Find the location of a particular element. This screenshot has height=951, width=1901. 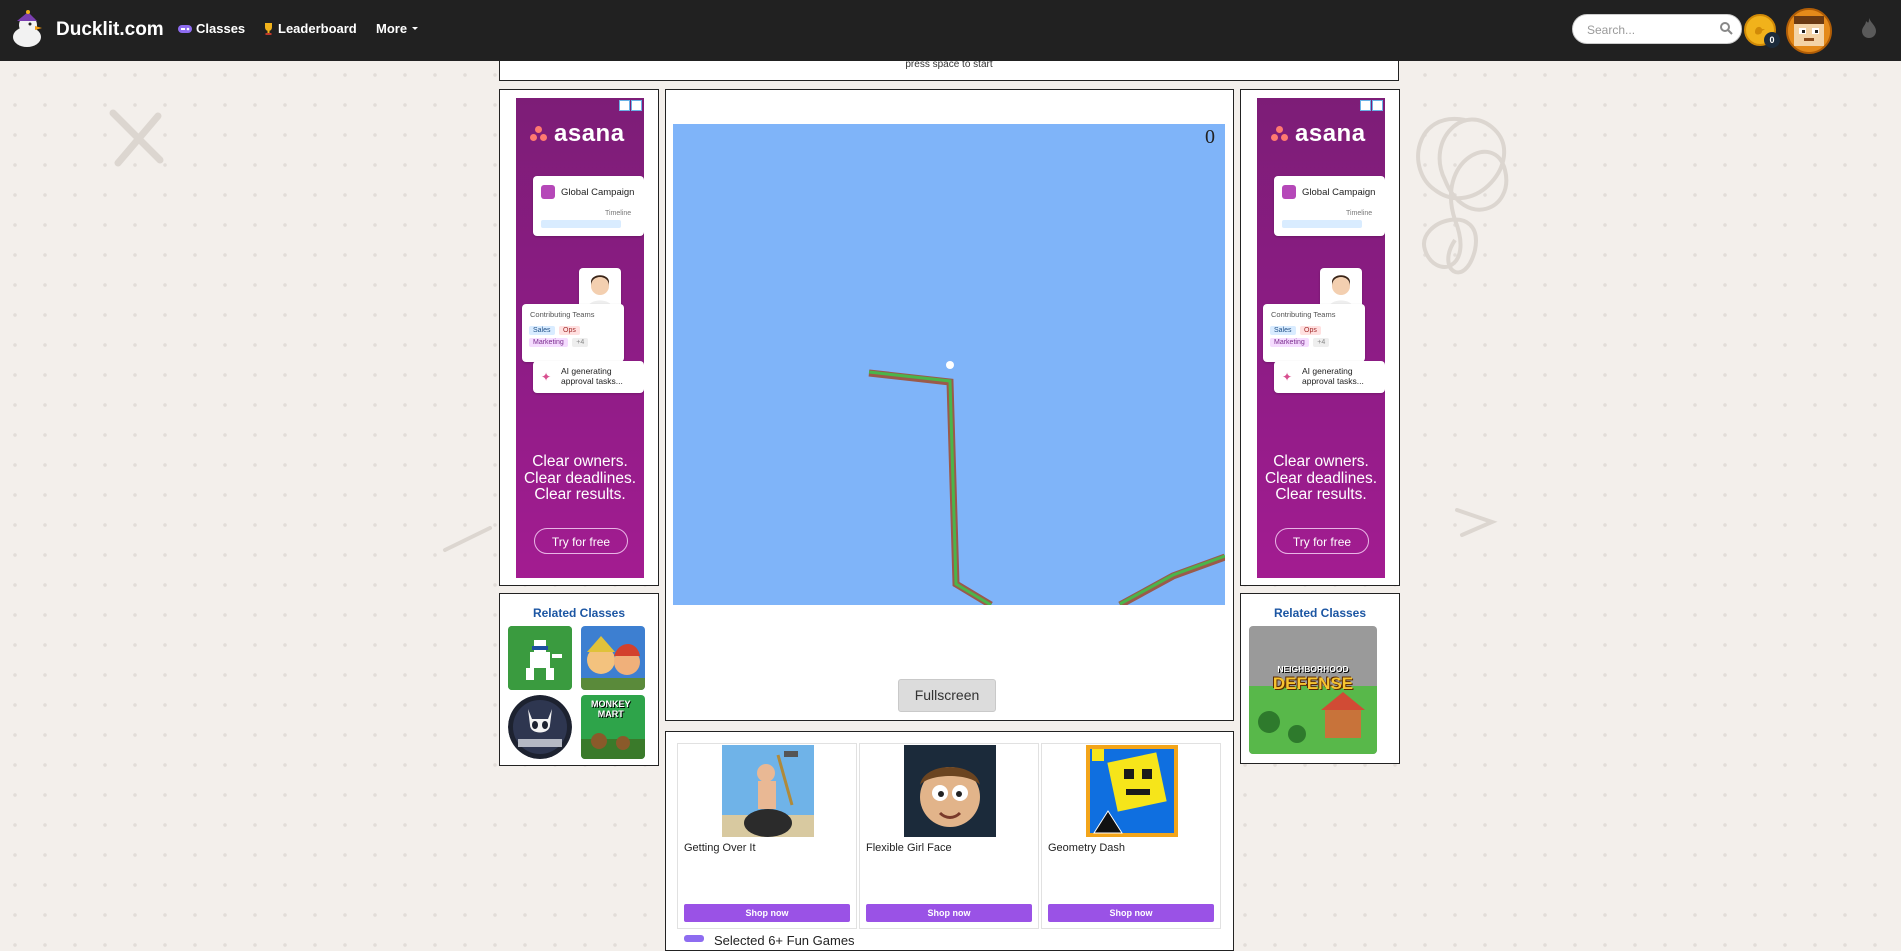

fullscreen-button: Fullscreen is located at coordinates (947, 695).